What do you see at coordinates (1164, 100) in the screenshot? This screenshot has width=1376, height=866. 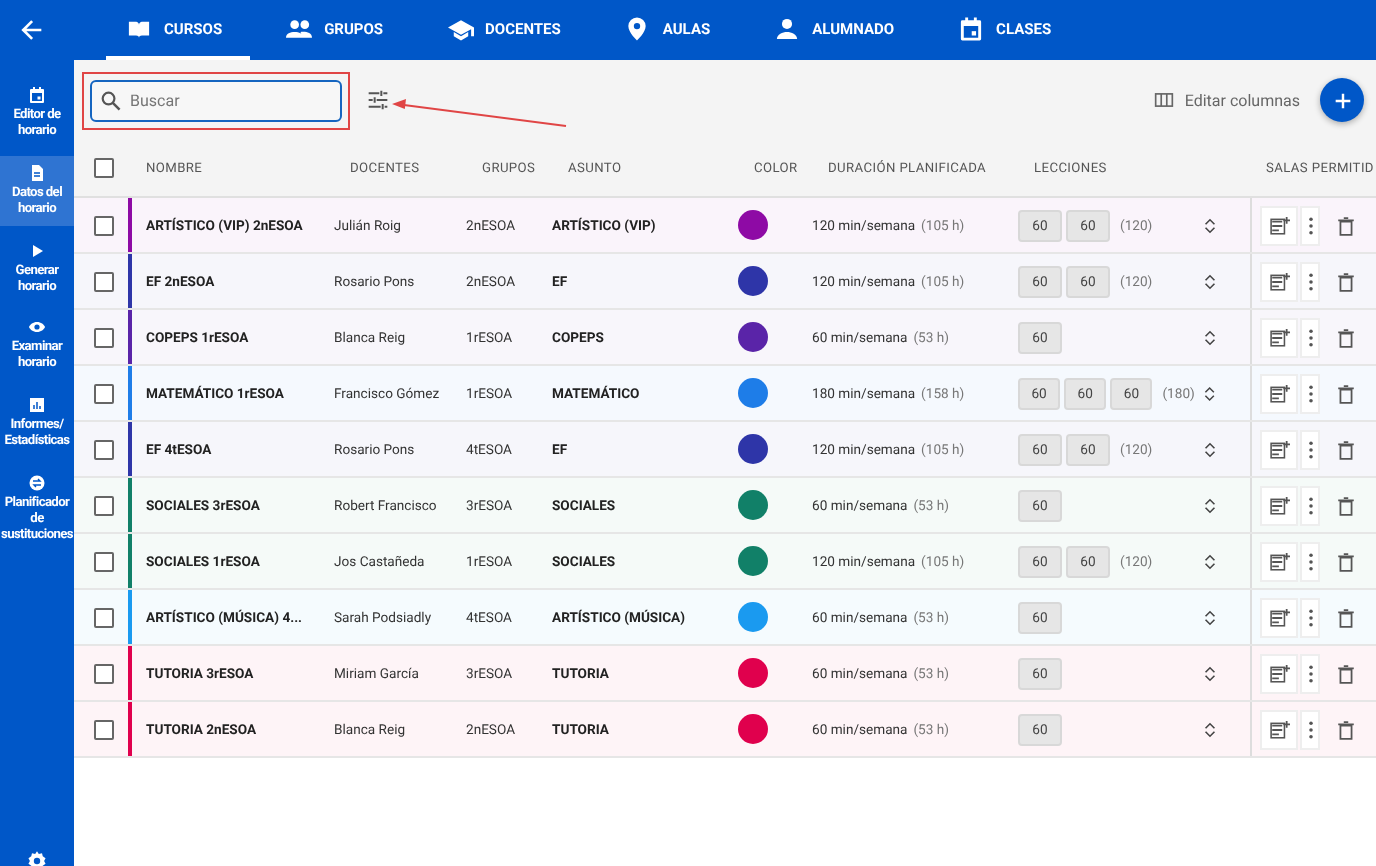 I see `columns-icon` at bounding box center [1164, 100].